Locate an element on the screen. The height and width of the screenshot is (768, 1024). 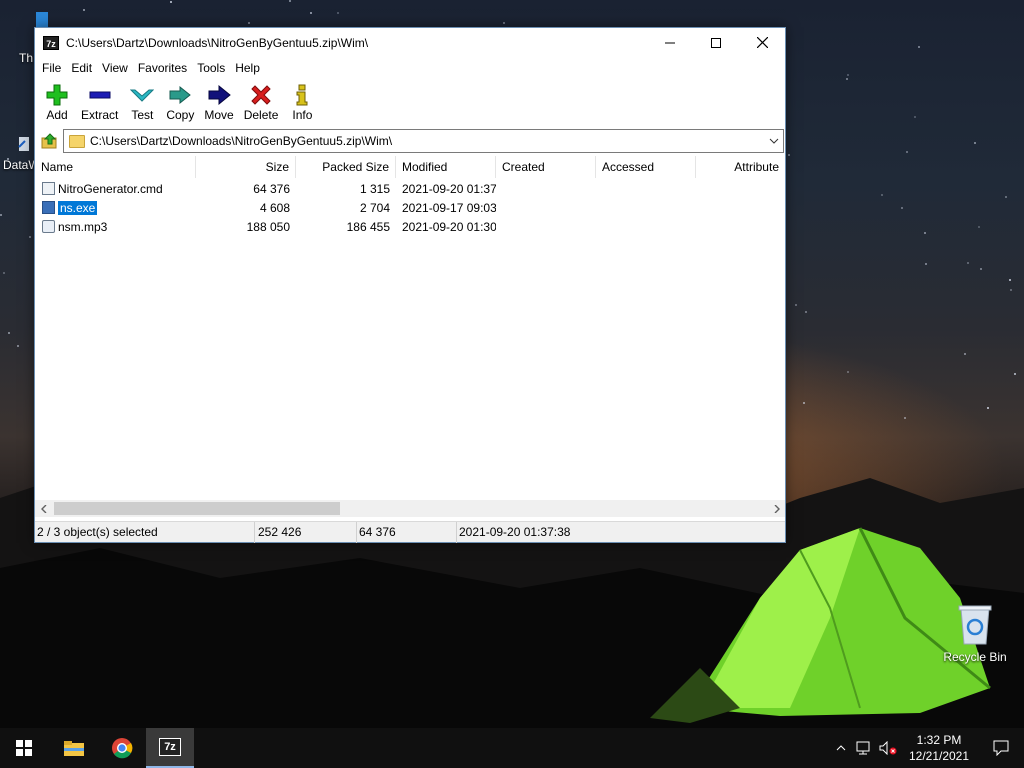
up-folder-button is located at coordinates (50, 141).